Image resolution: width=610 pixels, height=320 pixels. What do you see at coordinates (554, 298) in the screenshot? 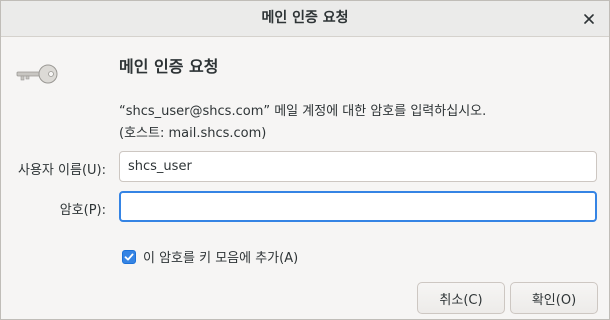
I see `ok-button: 확인(O)` at bounding box center [554, 298].